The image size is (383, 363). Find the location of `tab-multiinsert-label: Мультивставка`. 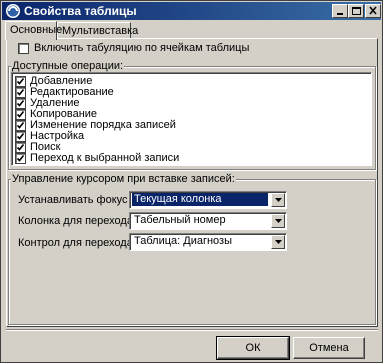

tab-multiinsert-label: Мультивставка is located at coordinates (100, 31).